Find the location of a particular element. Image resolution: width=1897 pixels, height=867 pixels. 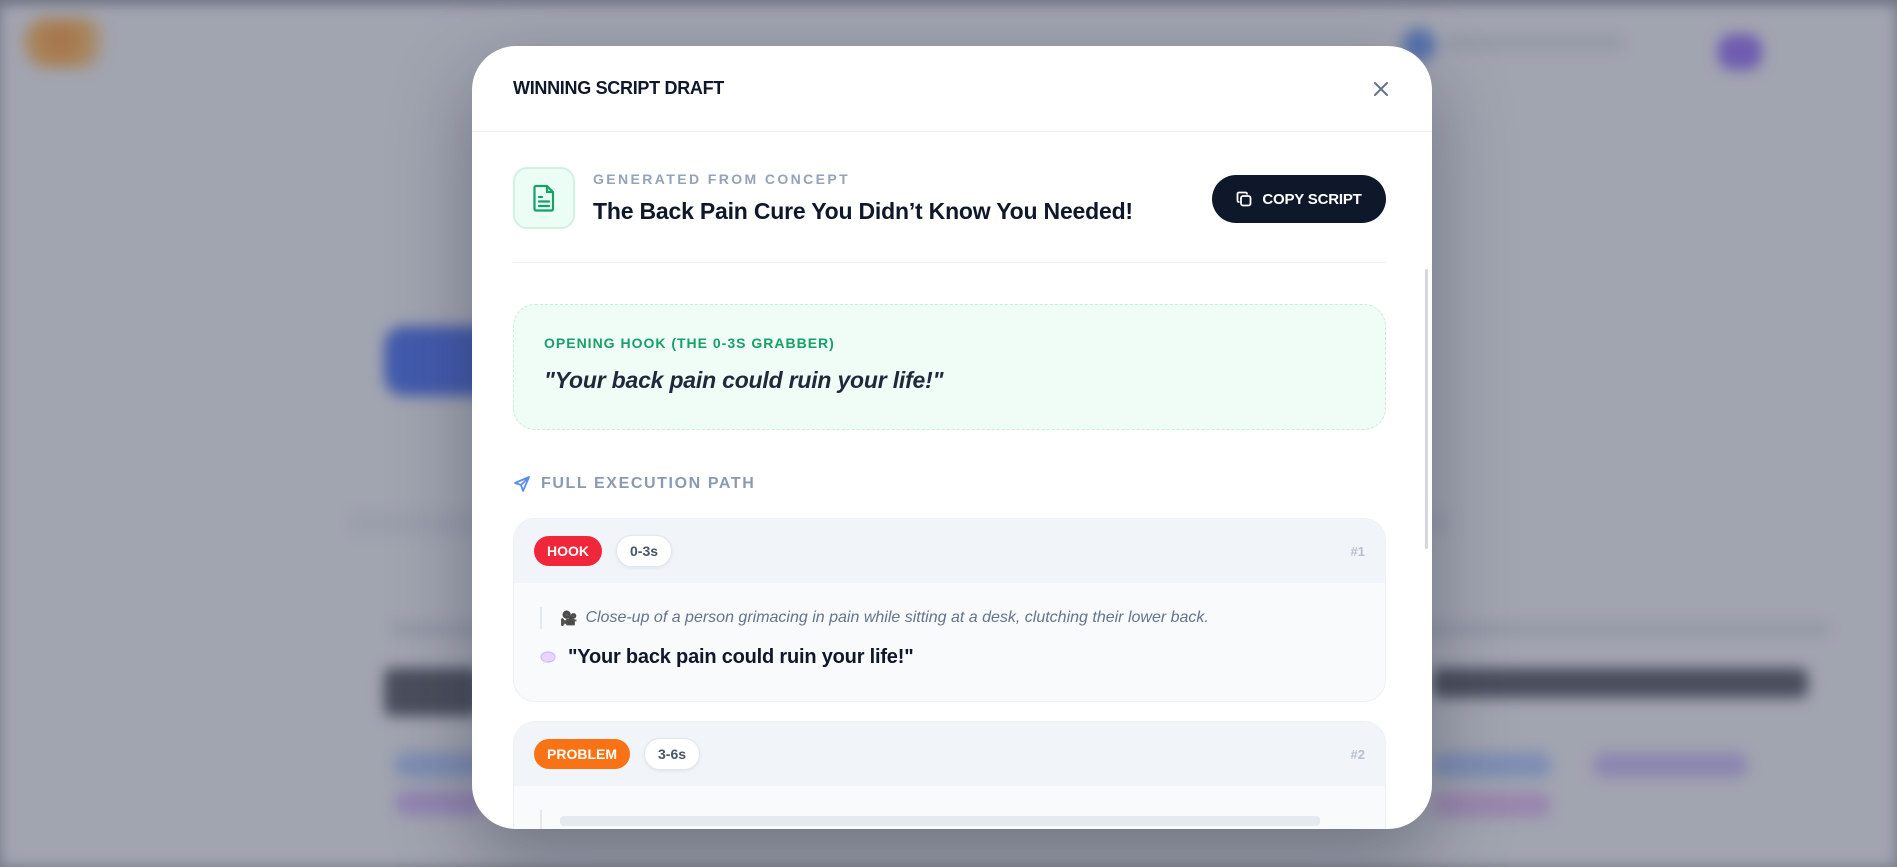

step-number: #2 is located at coordinates (1357, 754).